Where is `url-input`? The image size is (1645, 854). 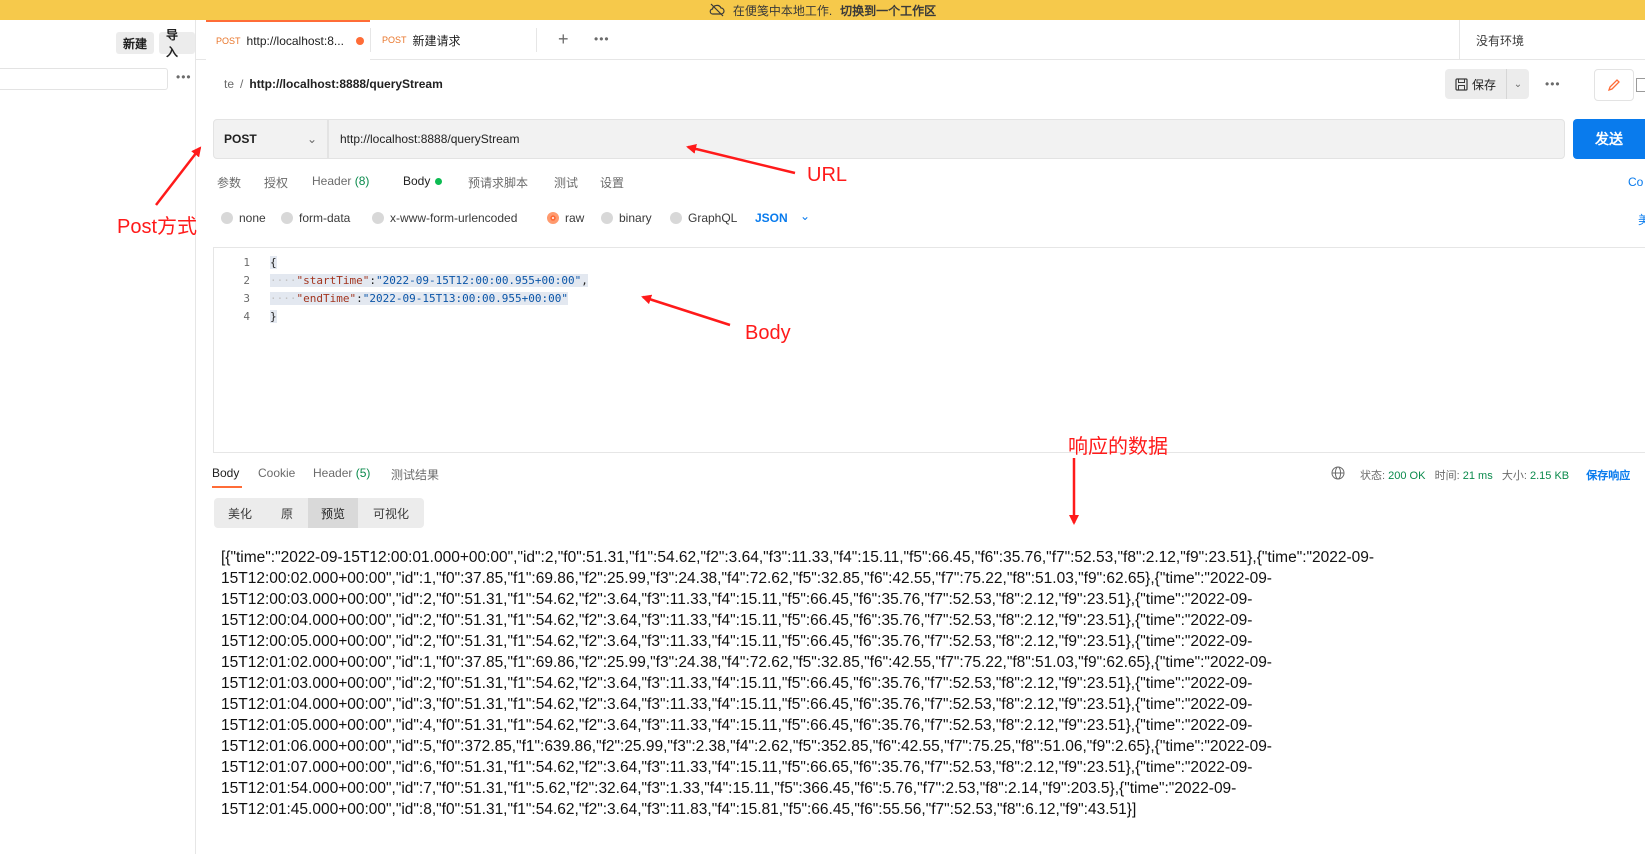
url-input is located at coordinates (946, 139).